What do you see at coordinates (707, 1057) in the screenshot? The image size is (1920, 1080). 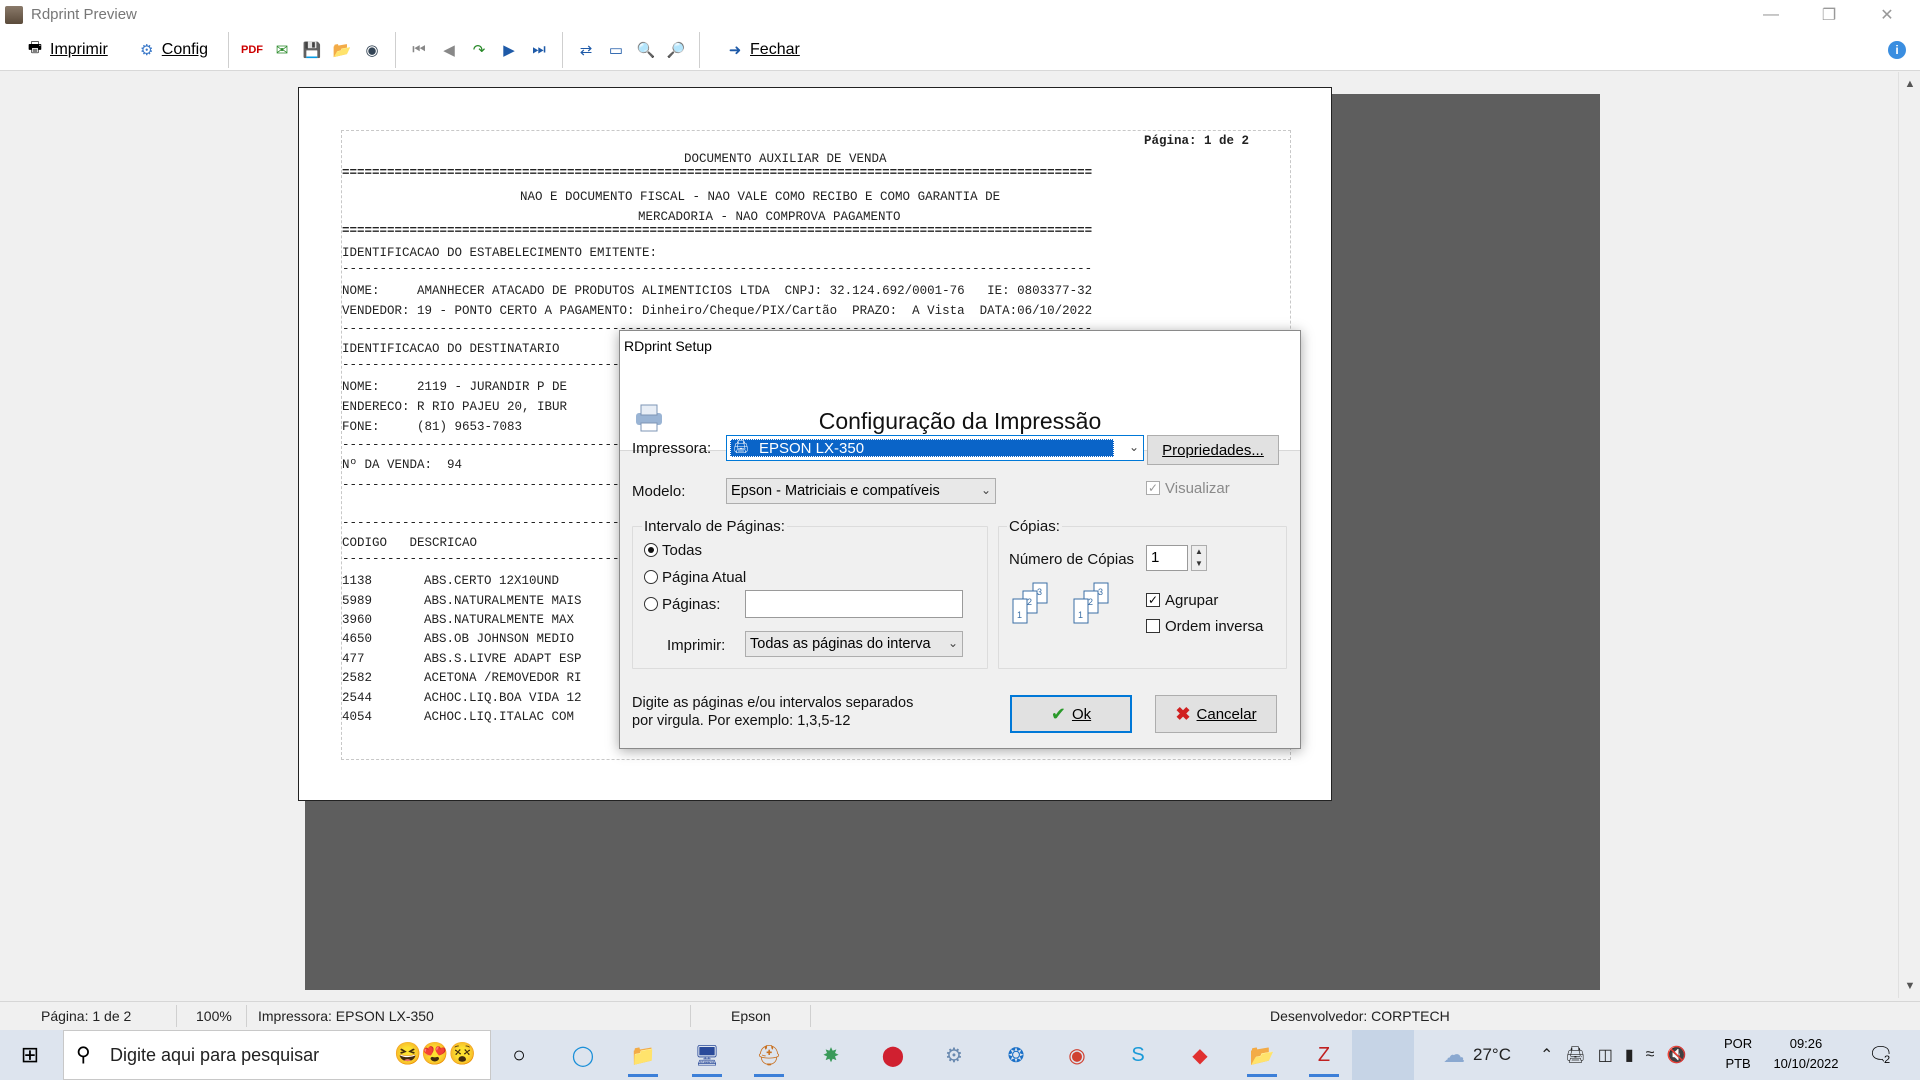 I see `app-icon-computer: 🖥` at bounding box center [707, 1057].